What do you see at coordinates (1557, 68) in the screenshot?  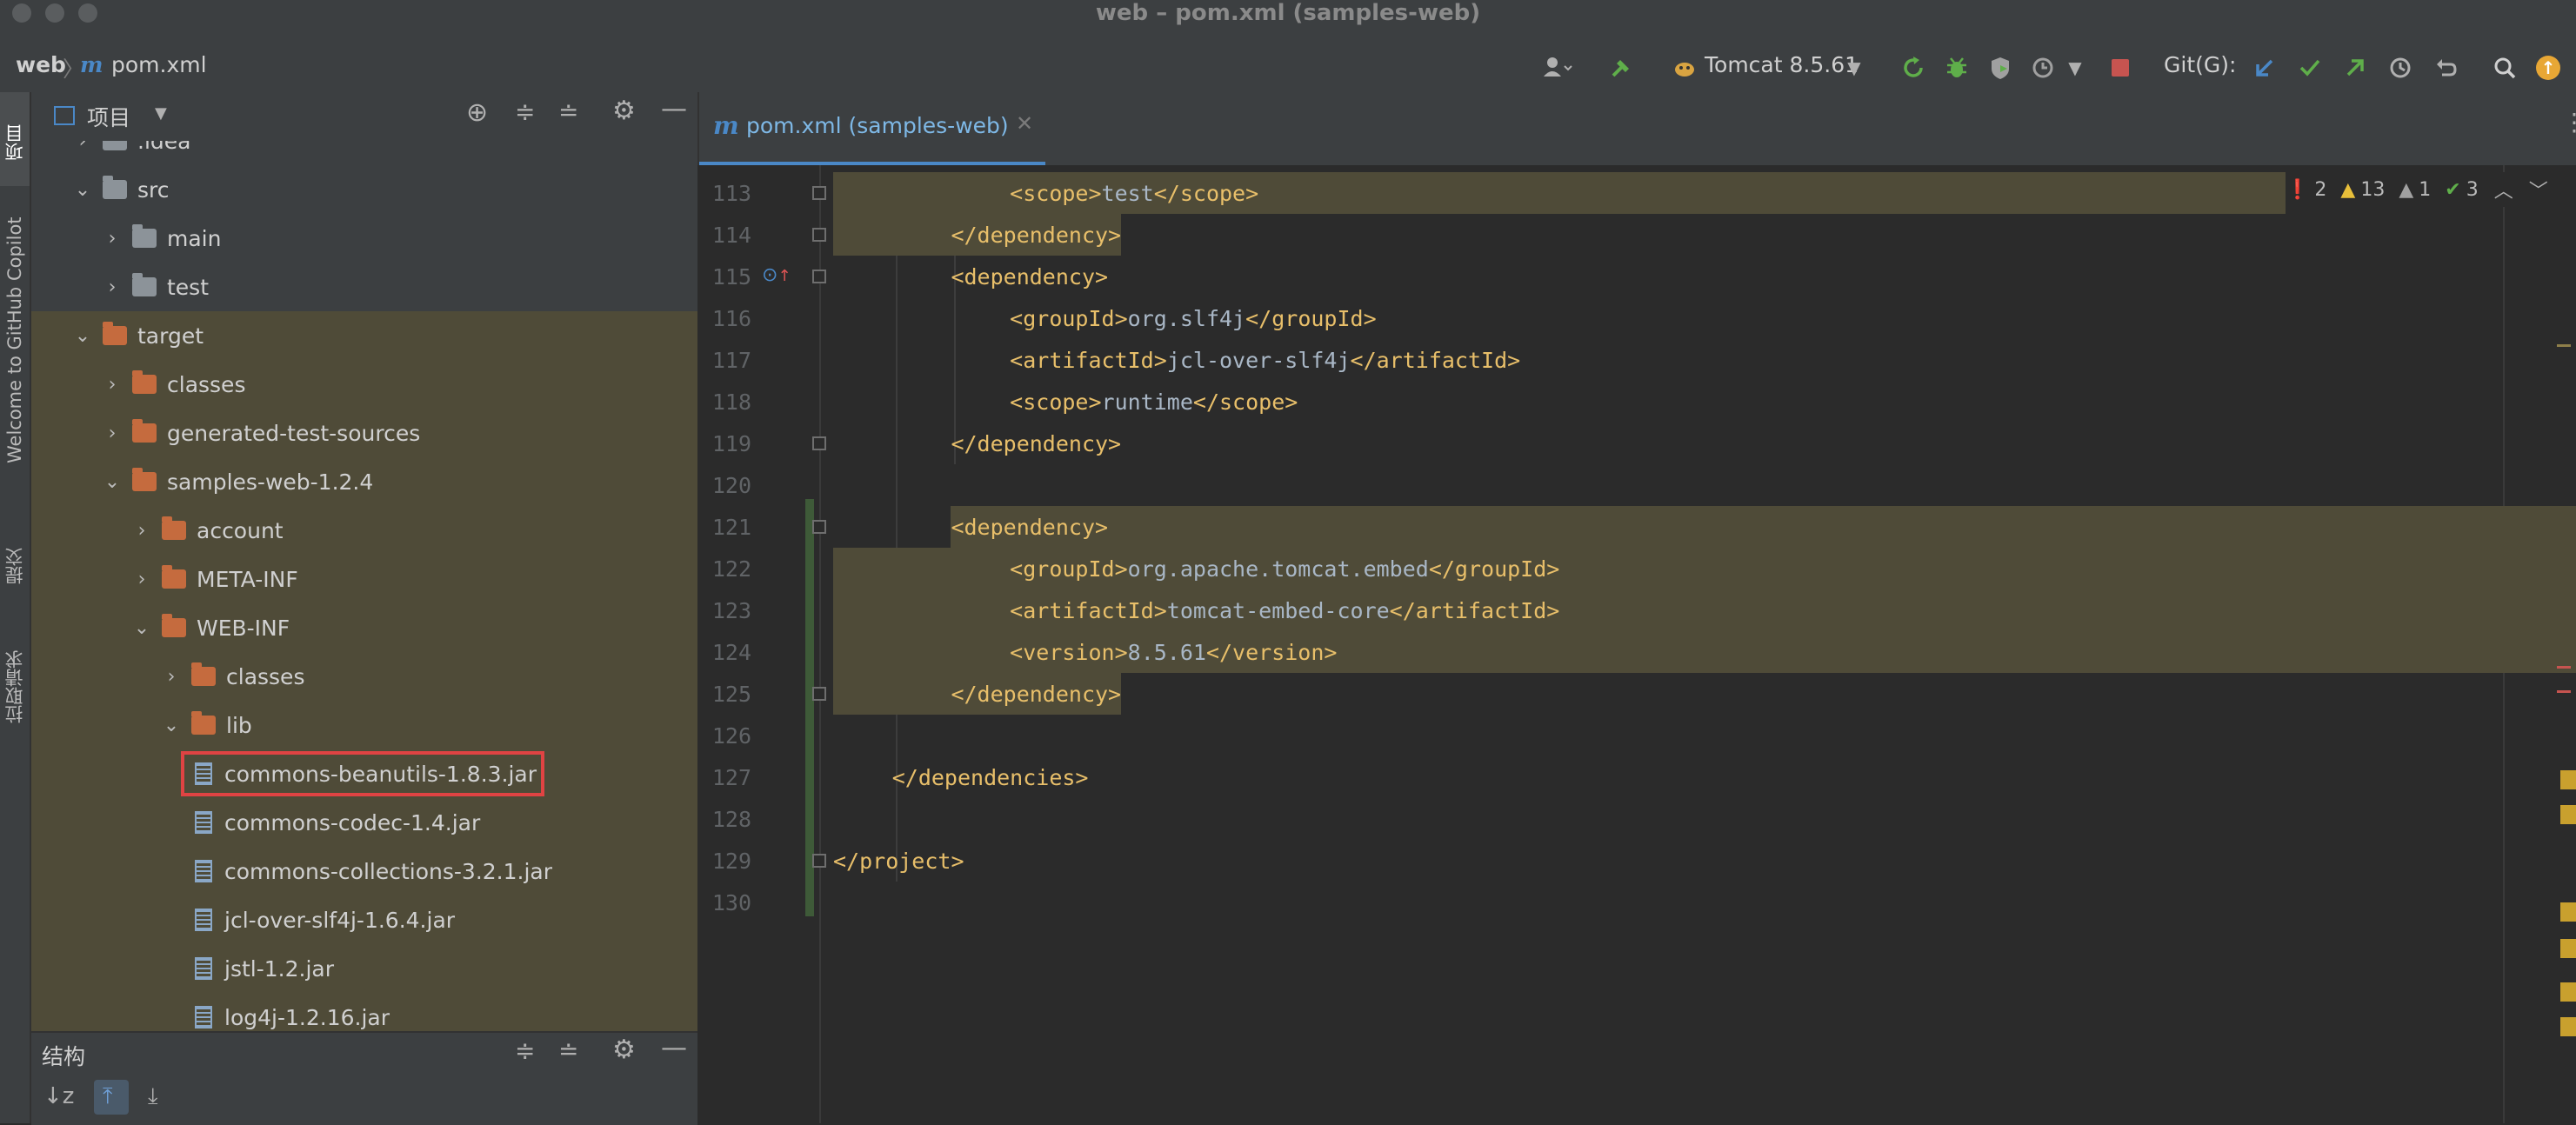 I see `user-profile-icon` at bounding box center [1557, 68].